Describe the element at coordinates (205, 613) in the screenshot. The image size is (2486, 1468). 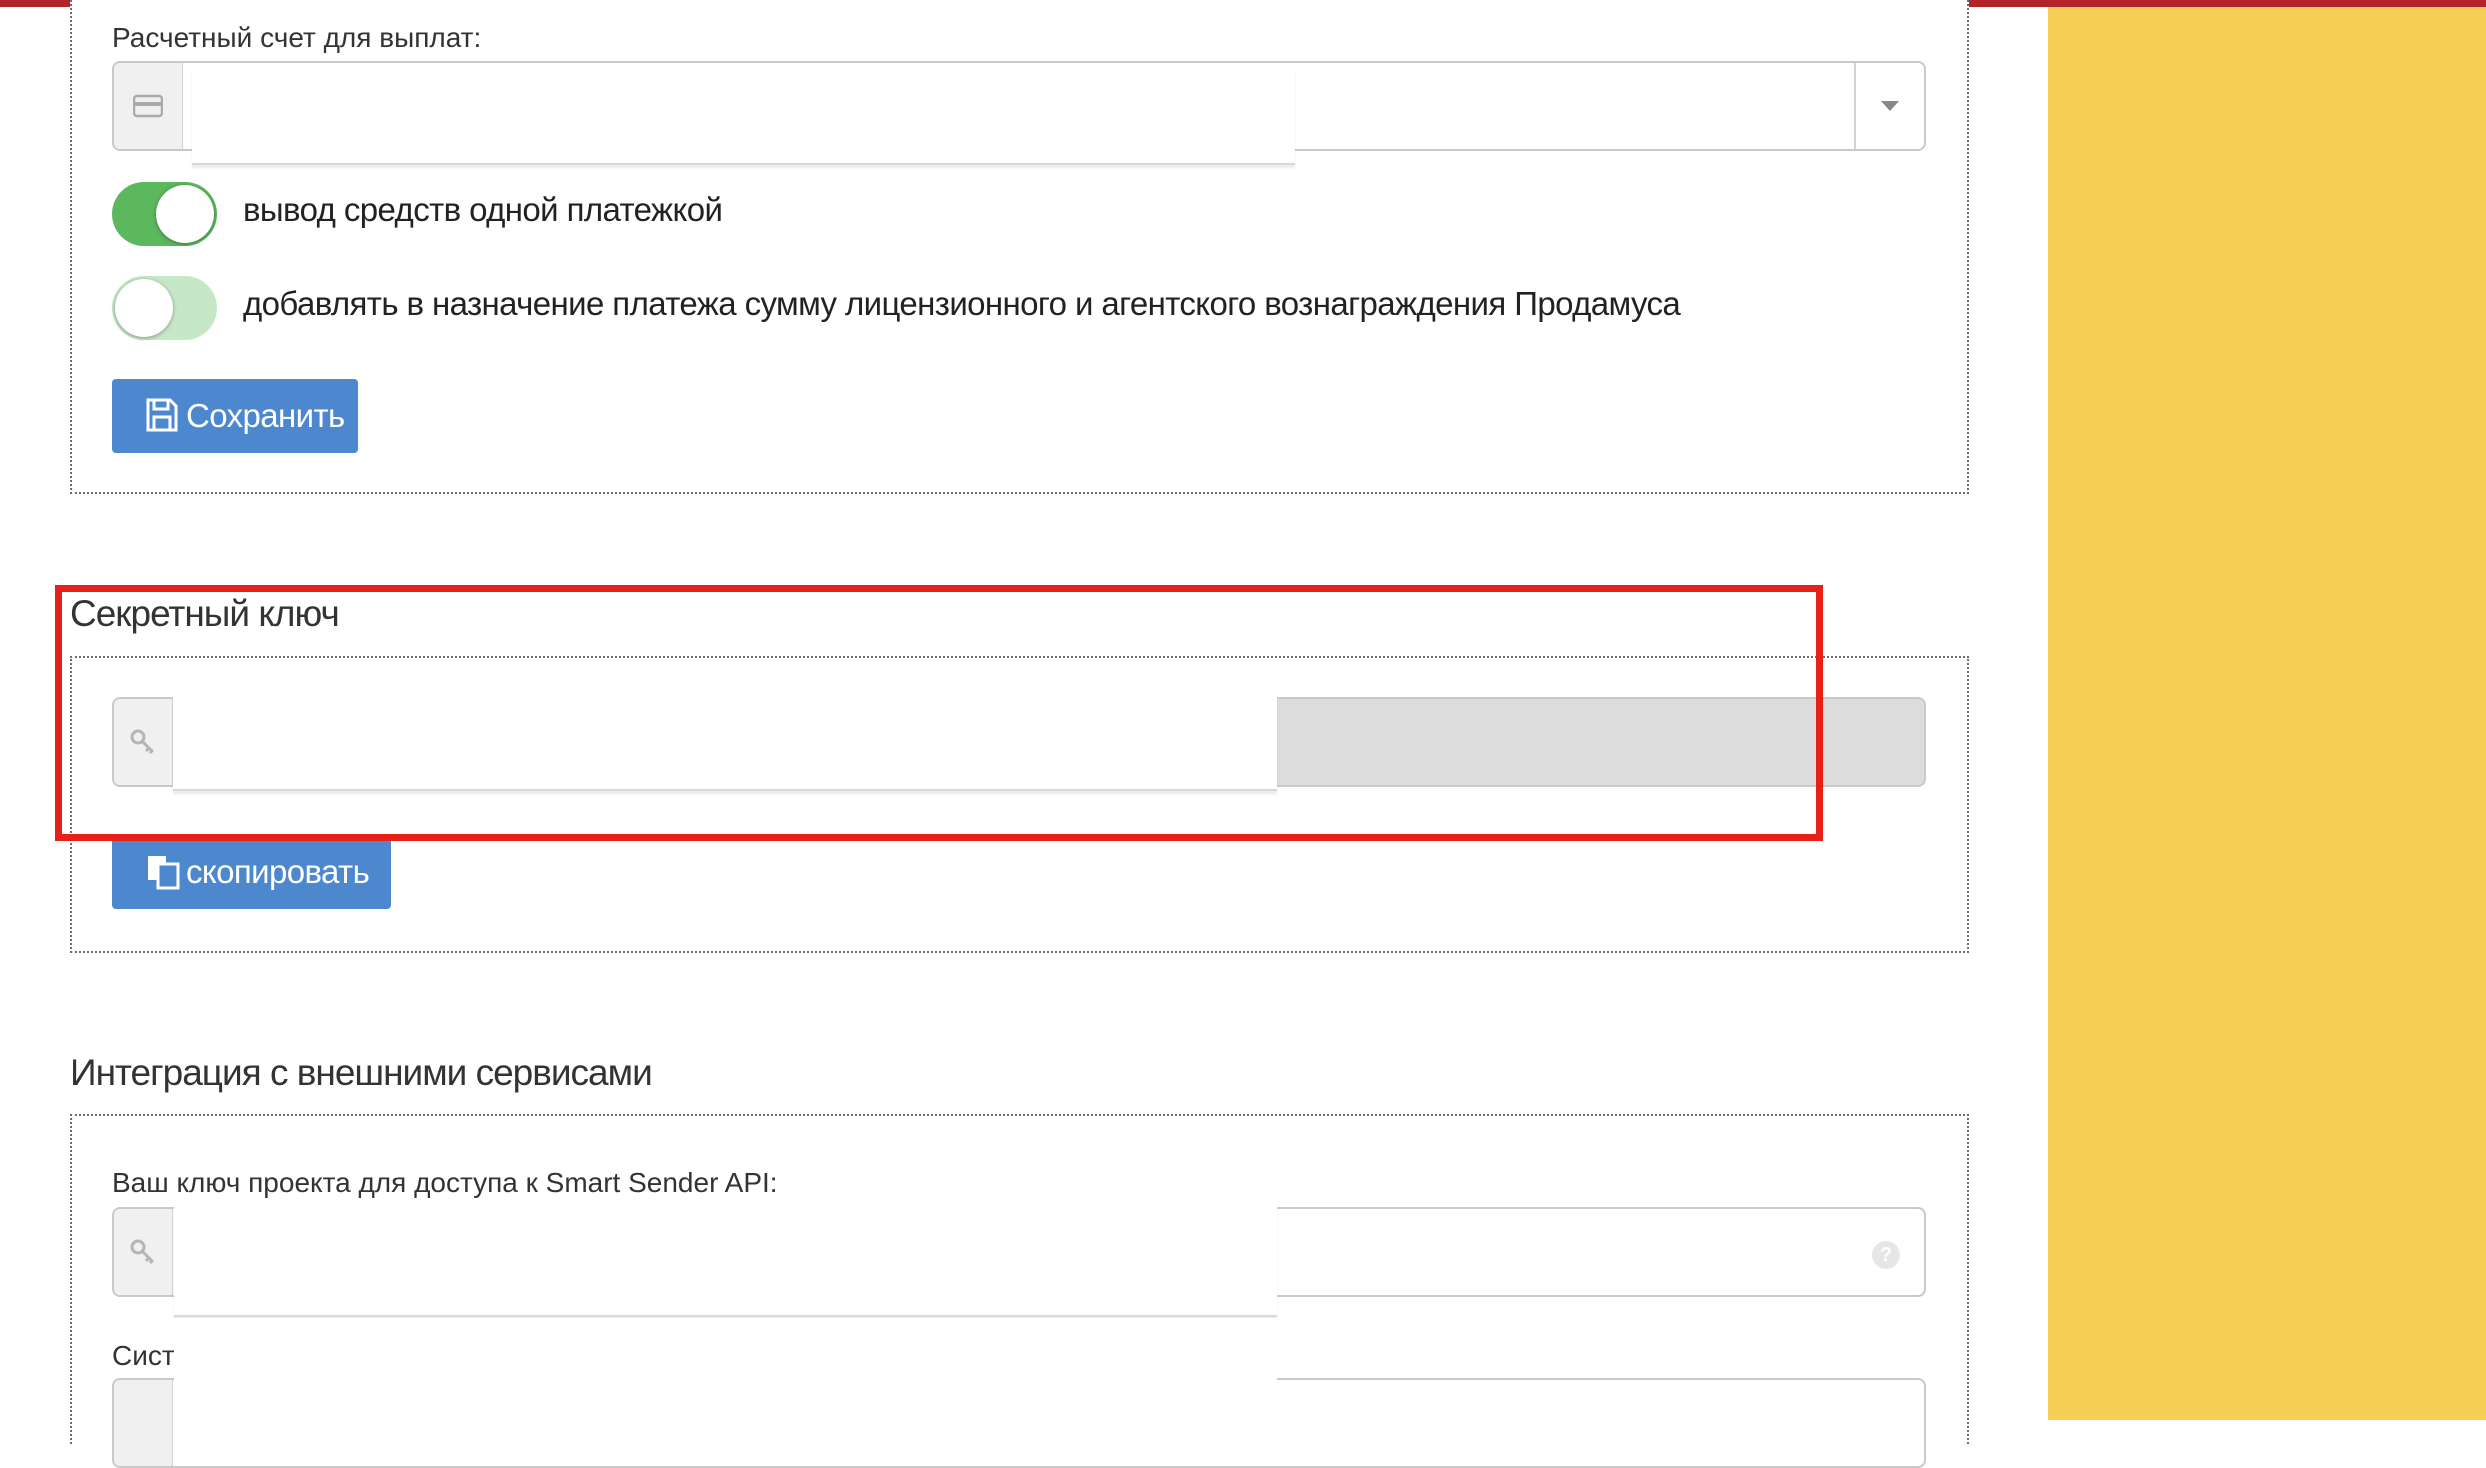
I see `secret-key-title: Секретный ключ` at that location.